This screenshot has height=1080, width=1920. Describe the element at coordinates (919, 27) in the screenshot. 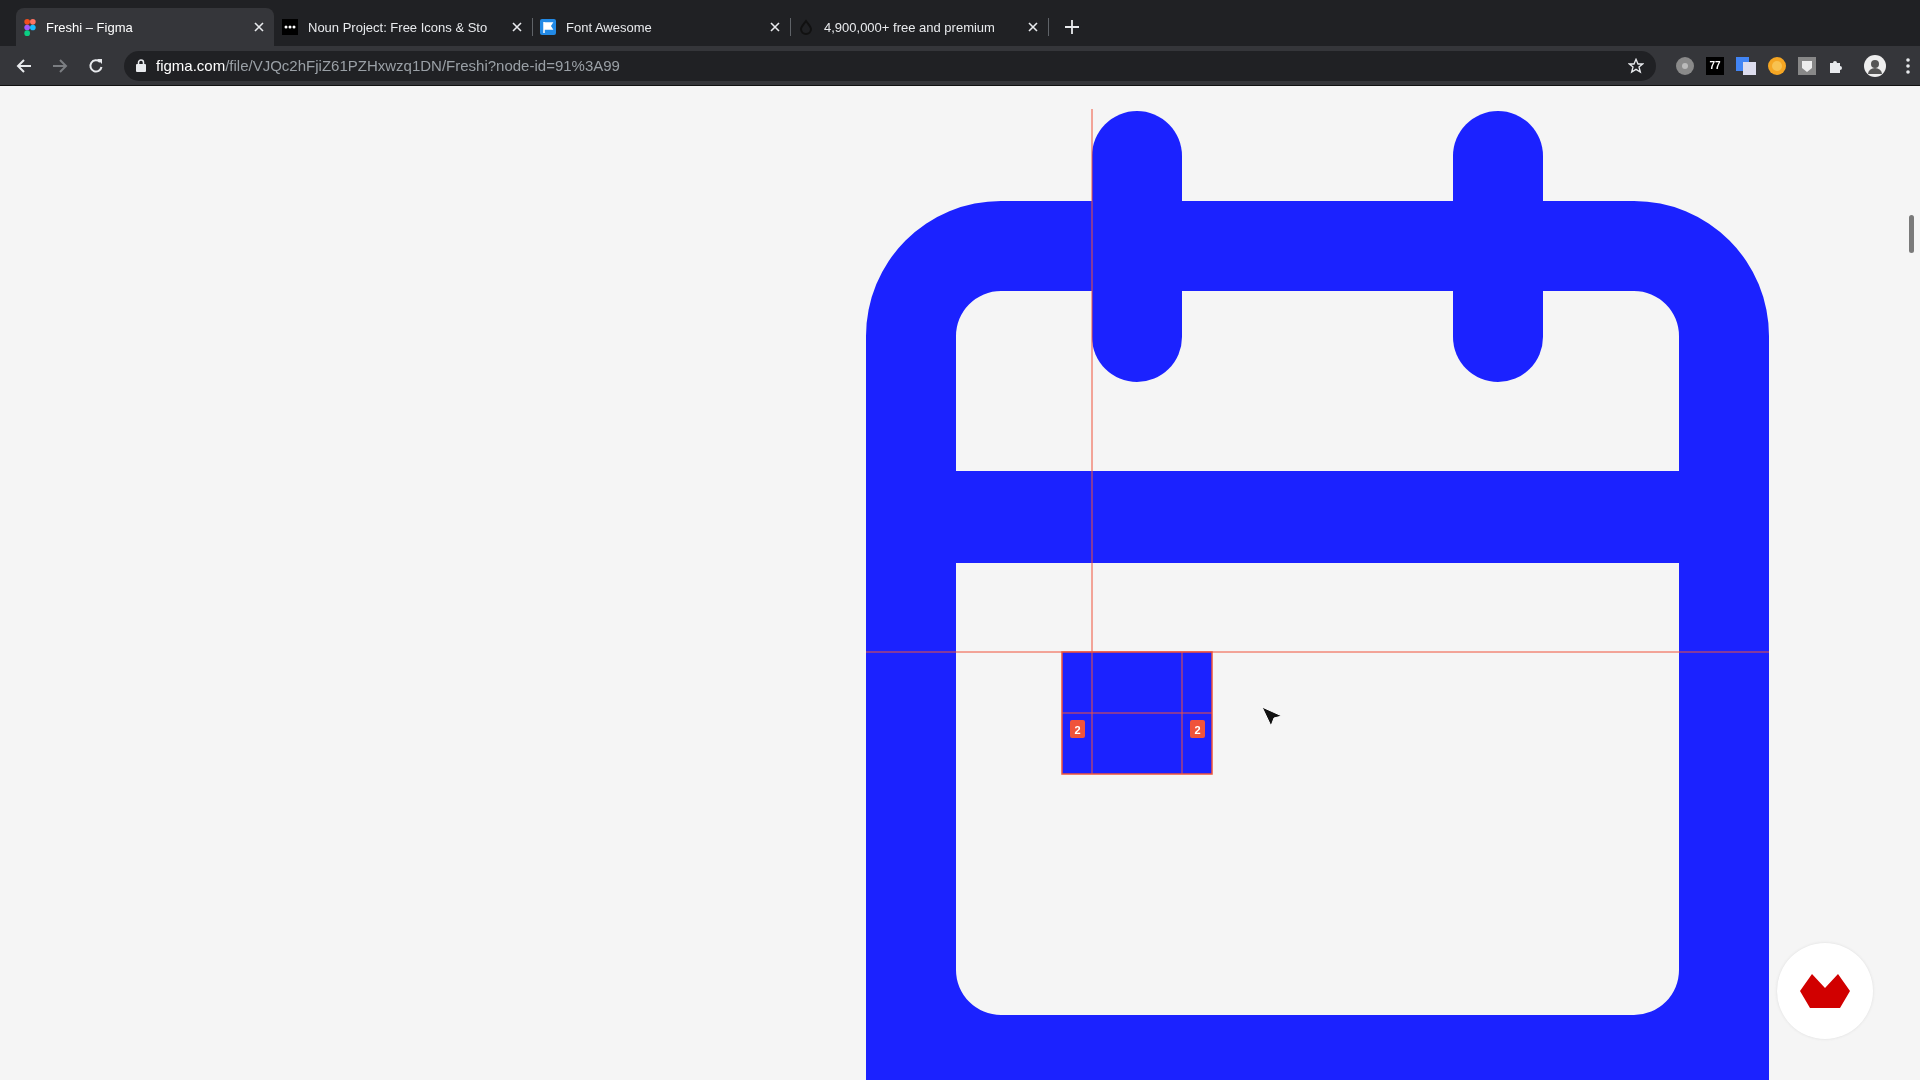

I see `browser-tab: 4,900,000+ free and premium` at that location.